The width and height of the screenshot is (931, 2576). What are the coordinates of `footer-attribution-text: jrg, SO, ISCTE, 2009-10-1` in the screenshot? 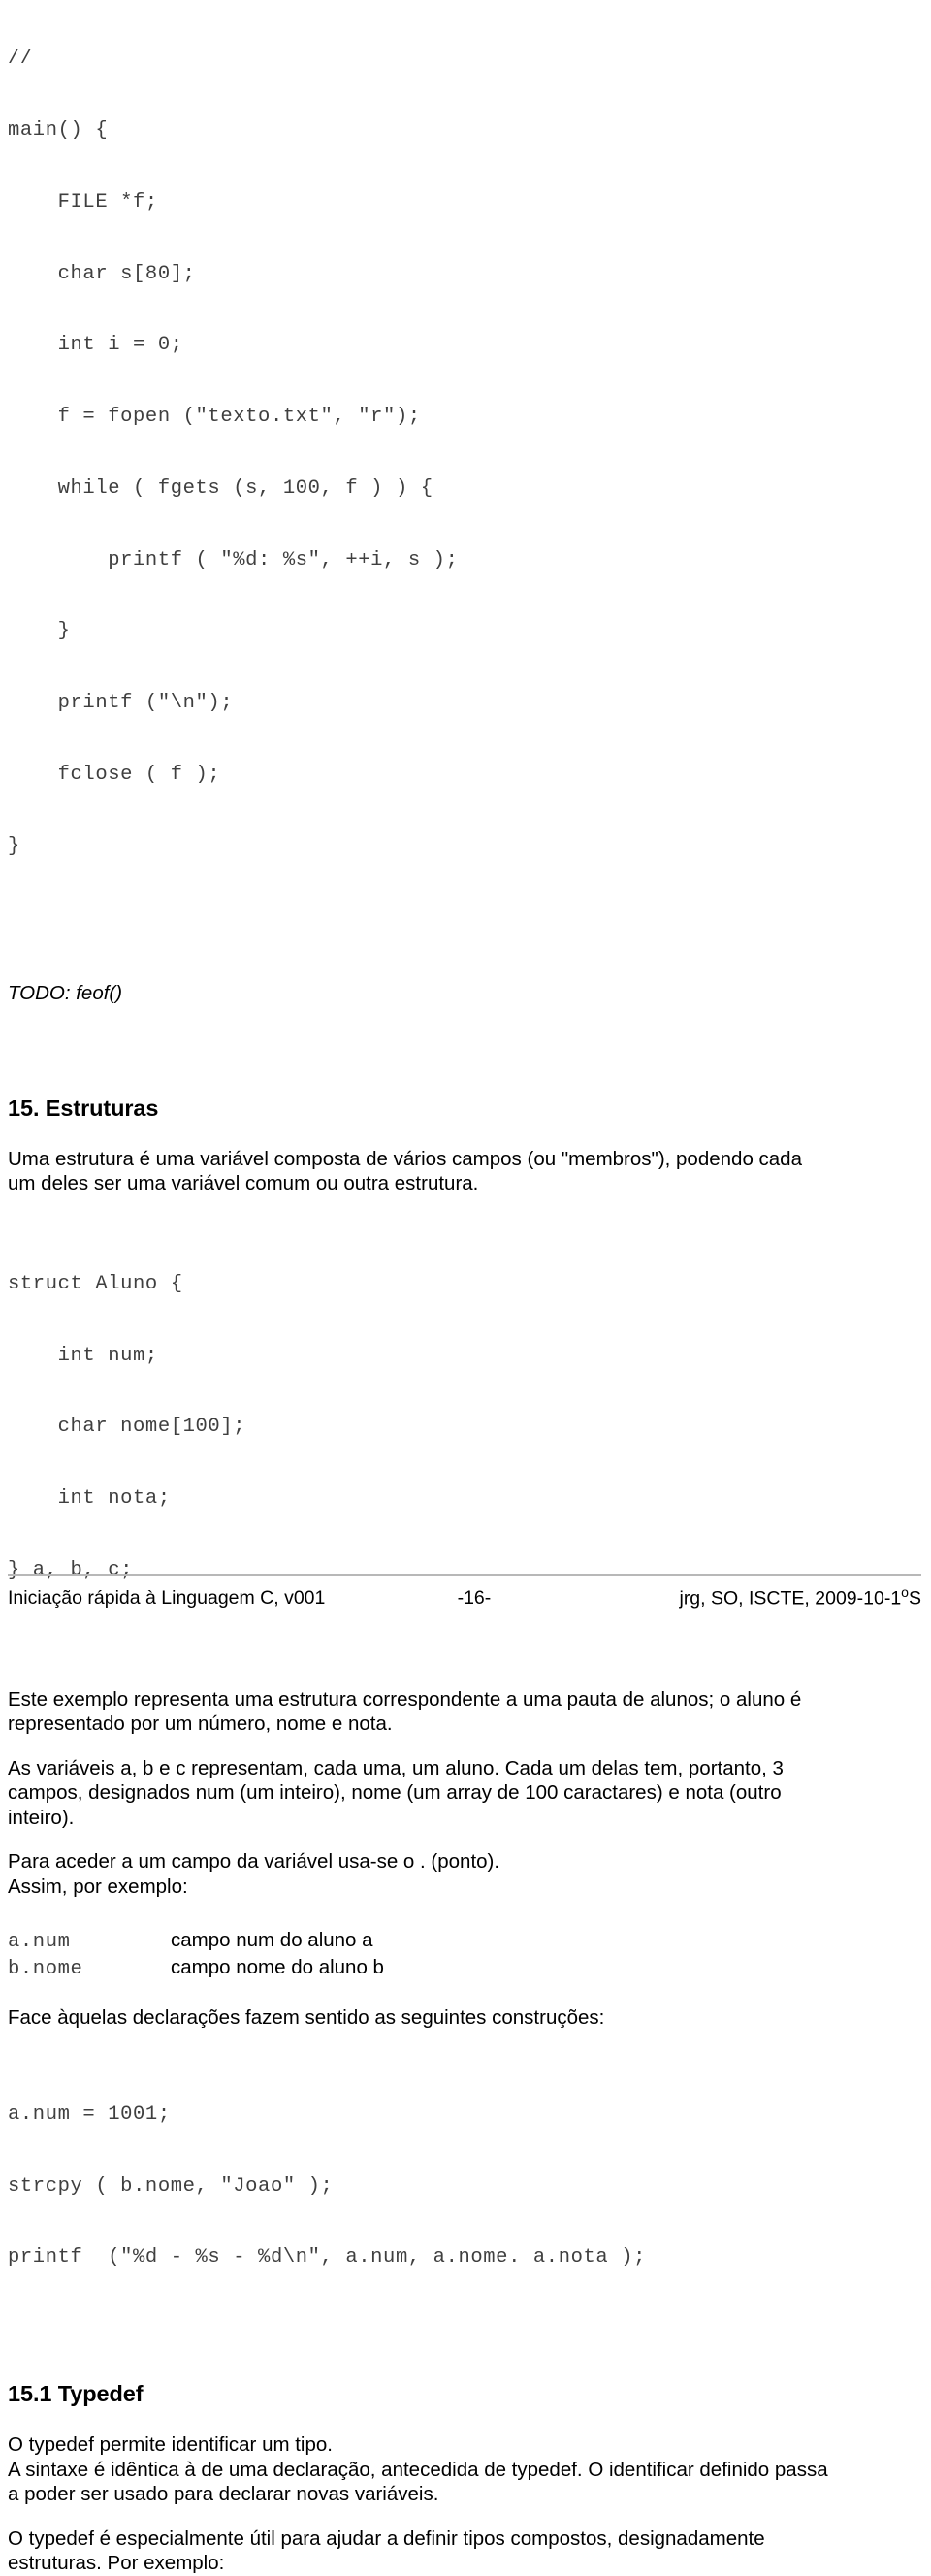 It's located at (791, 1598).